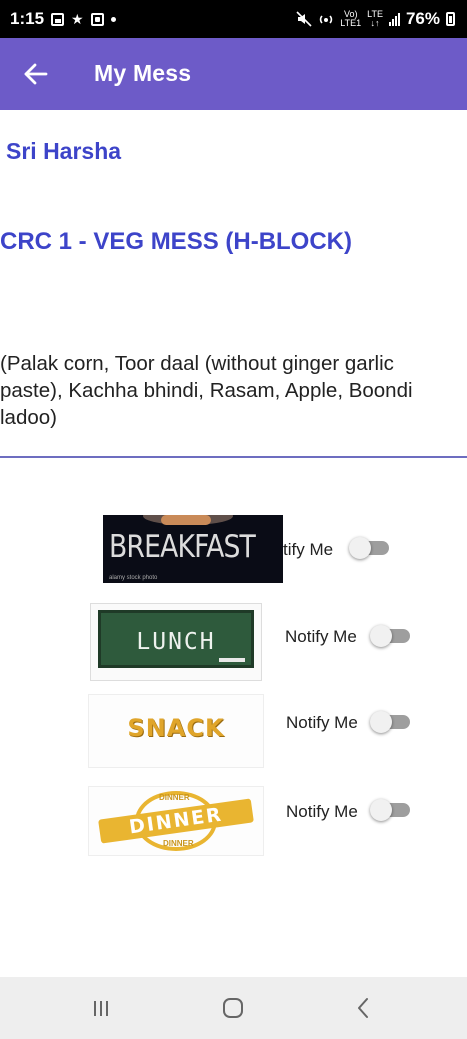 This screenshot has width=467, height=1039. What do you see at coordinates (176, 241) in the screenshot?
I see `mess-name: CRC 1 - VEG MESS (H-BLOCK)` at bounding box center [176, 241].